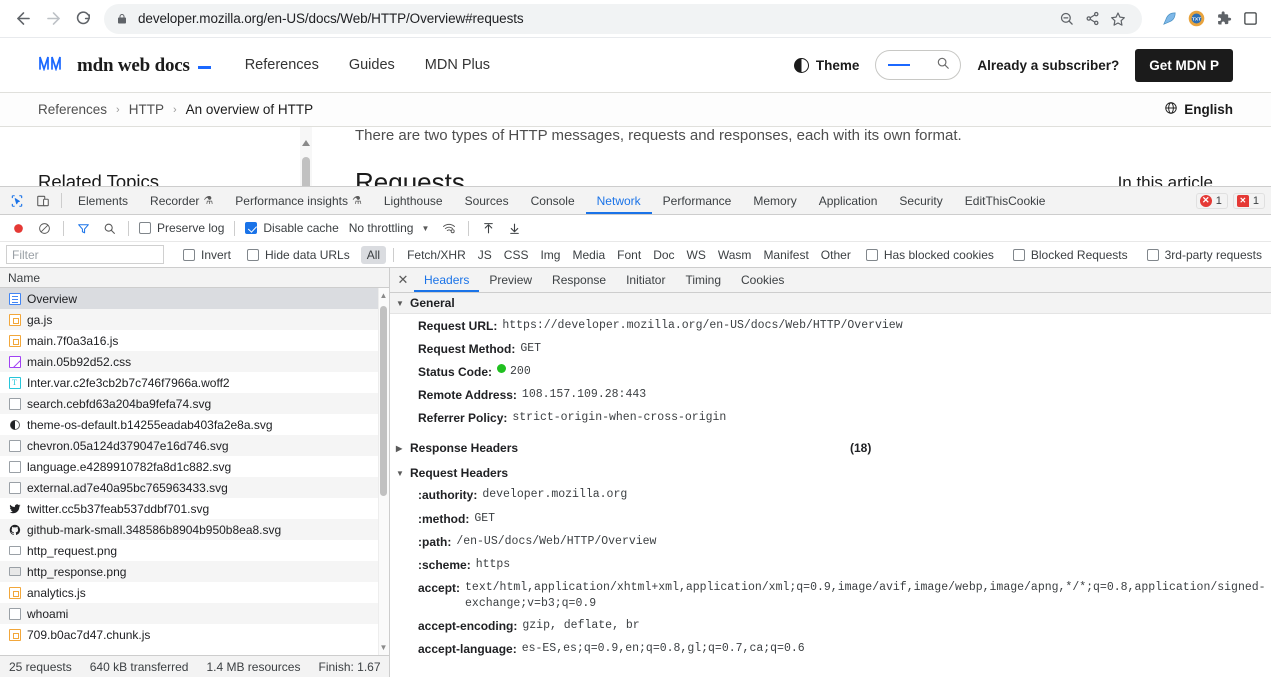  Describe the element at coordinates (696, 255) in the screenshot. I see `type-filter-ws: WS` at that location.